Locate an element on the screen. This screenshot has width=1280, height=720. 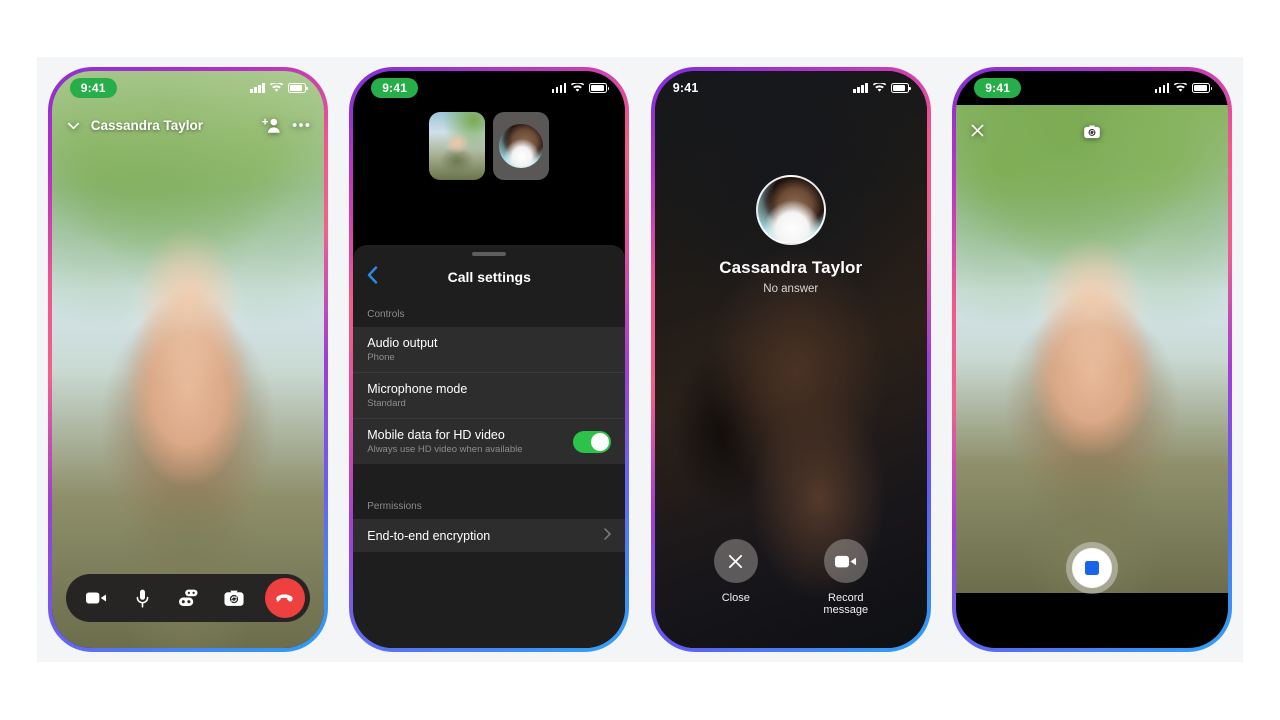
row-title: Microphone mode is located at coordinates (417, 389).